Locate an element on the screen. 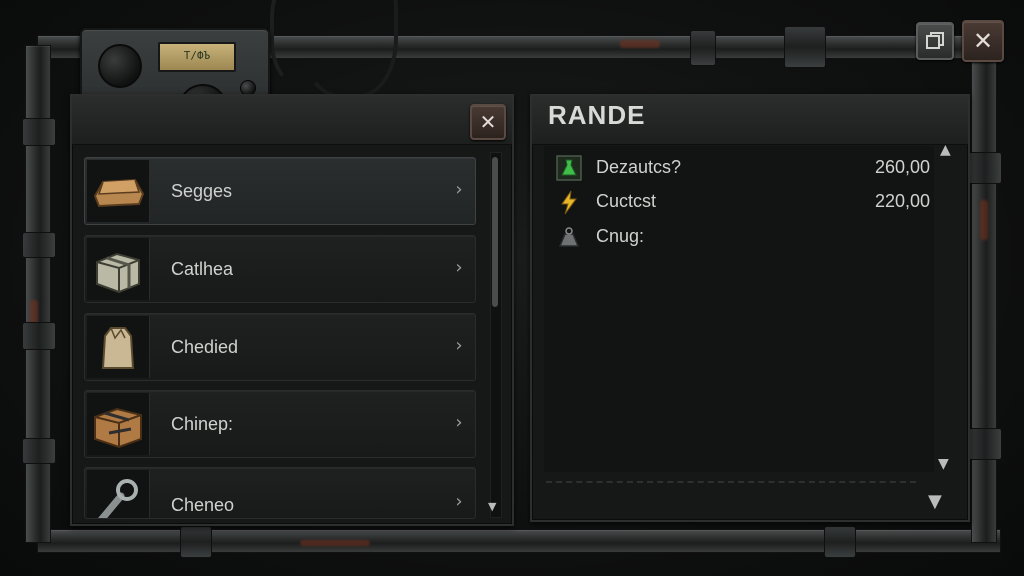  inventory-panel-header is located at coordinates (292, 120).